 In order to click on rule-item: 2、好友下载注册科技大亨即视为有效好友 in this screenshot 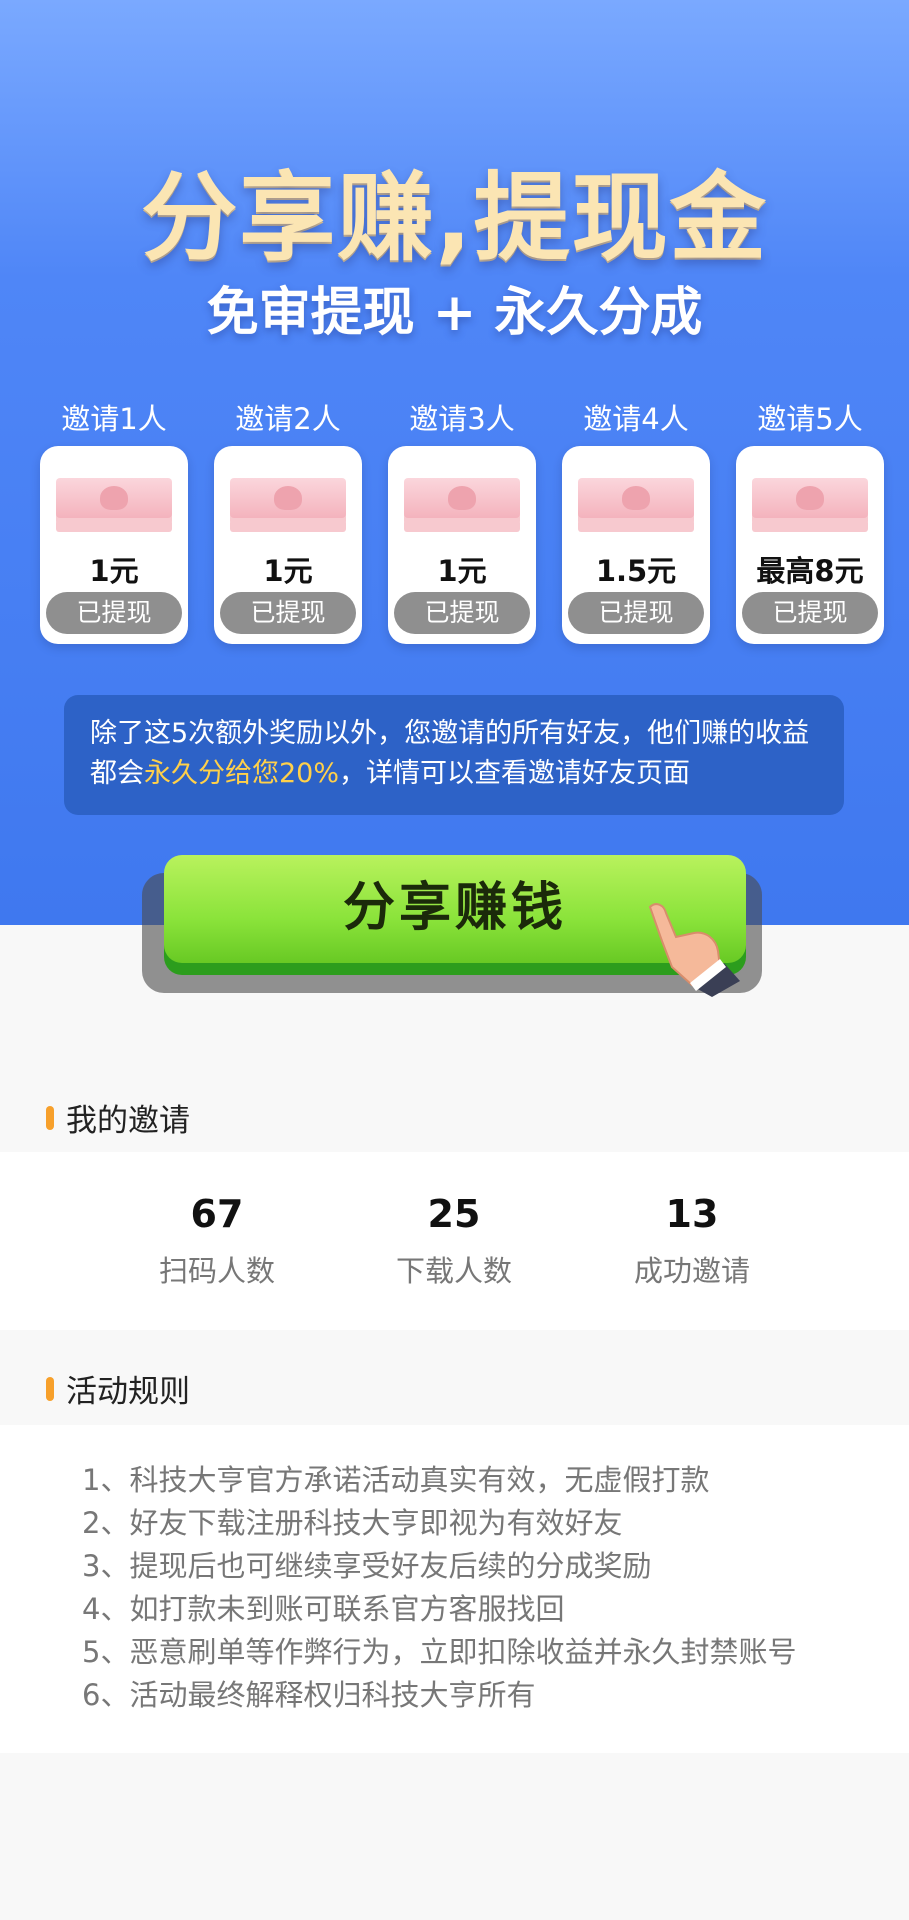, I will do `click(352, 1523)`.